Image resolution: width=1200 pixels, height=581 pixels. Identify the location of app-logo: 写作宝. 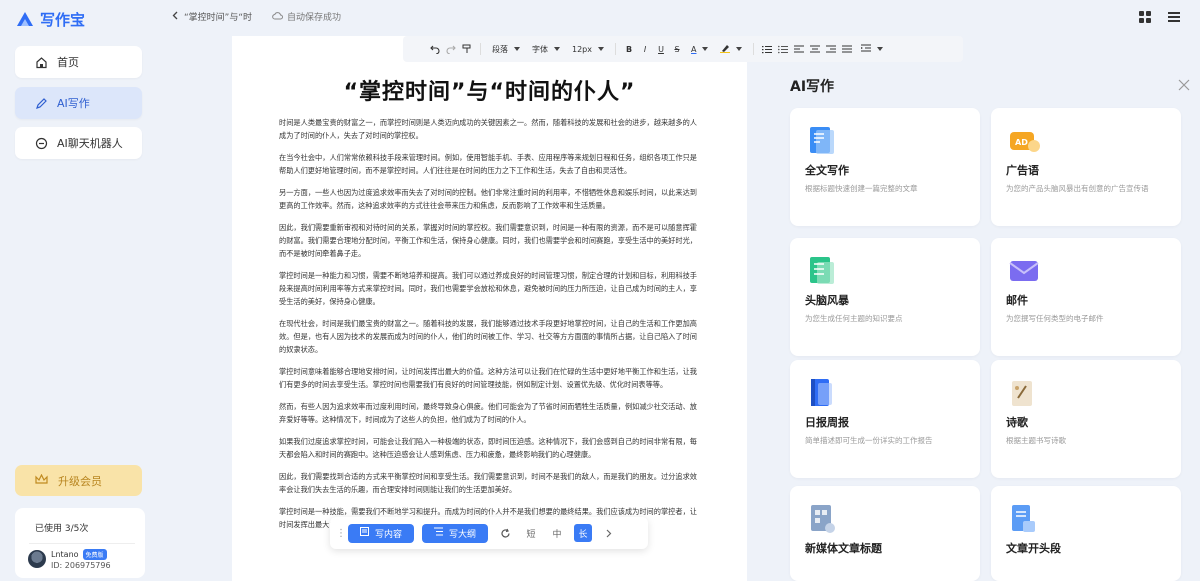
(50, 19).